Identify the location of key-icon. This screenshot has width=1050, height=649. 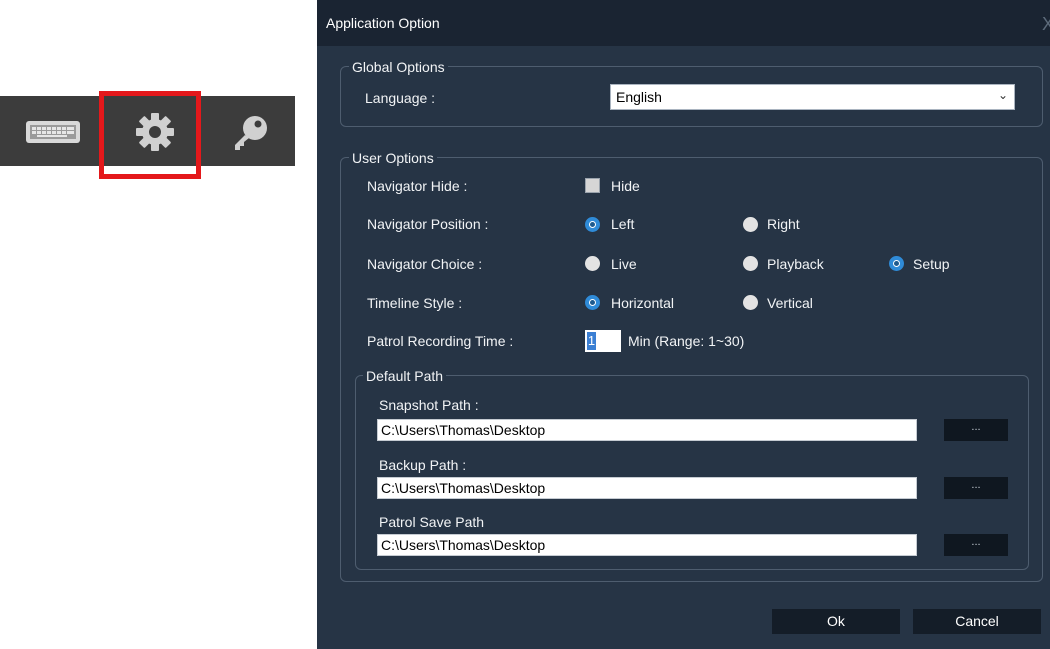
(250, 135).